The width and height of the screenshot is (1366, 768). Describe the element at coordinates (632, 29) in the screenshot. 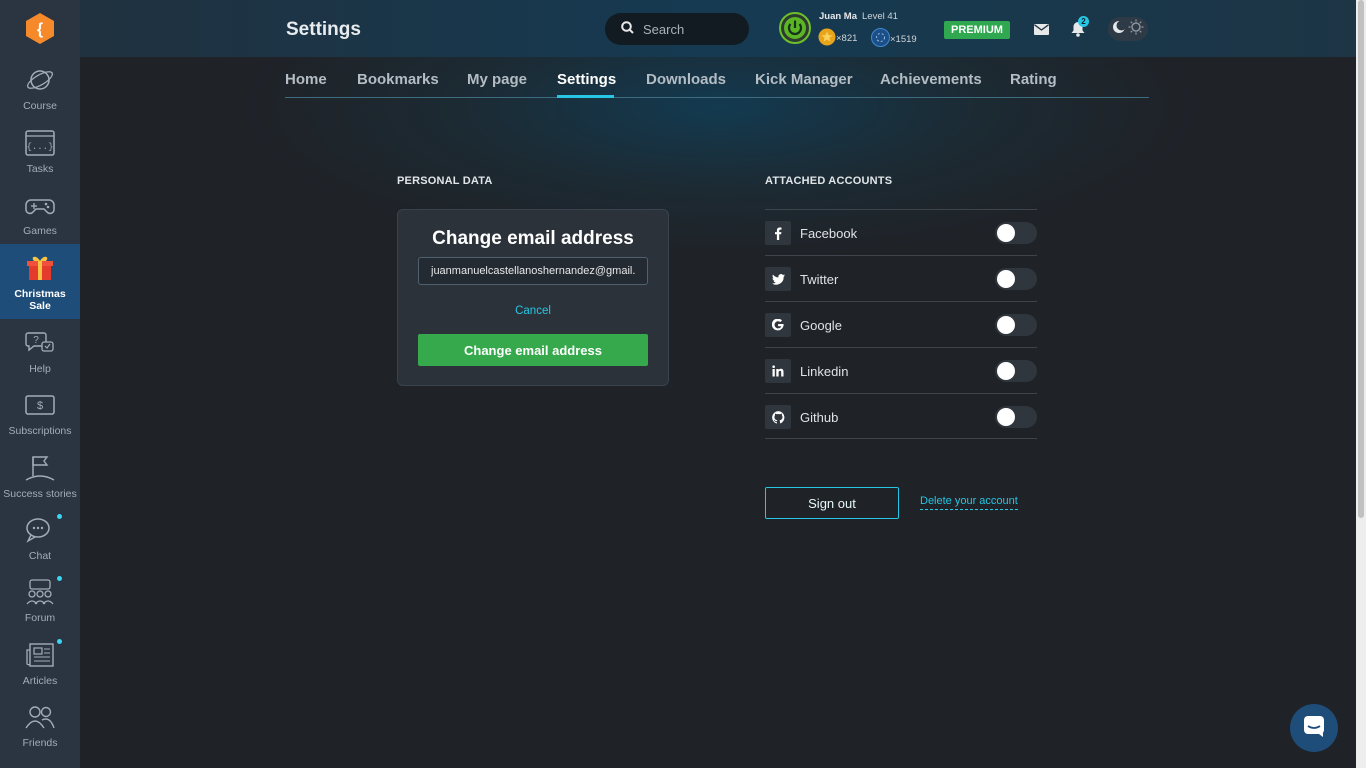

I see `search-icon` at that location.